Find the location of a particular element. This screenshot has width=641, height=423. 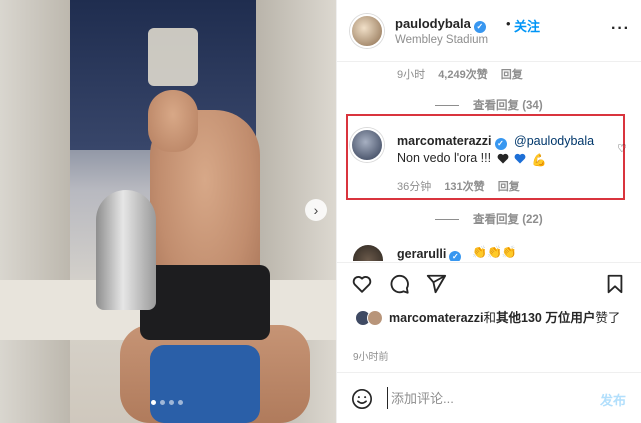

black-heart-icon is located at coordinates (502, 158).